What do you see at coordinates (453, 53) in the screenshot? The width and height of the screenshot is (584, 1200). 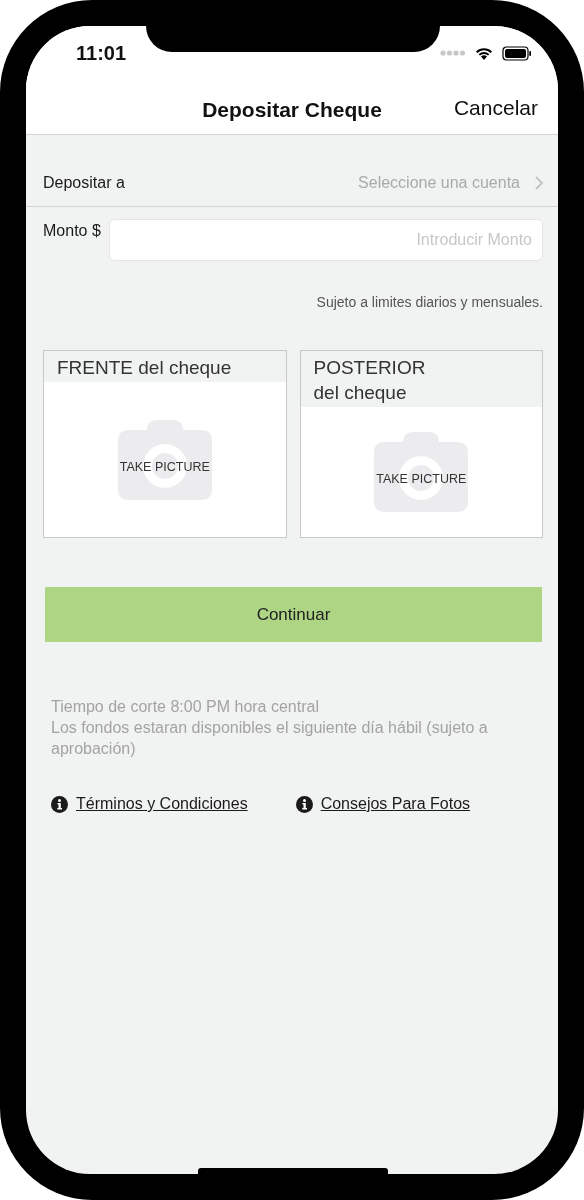 I see `signal-icon` at bounding box center [453, 53].